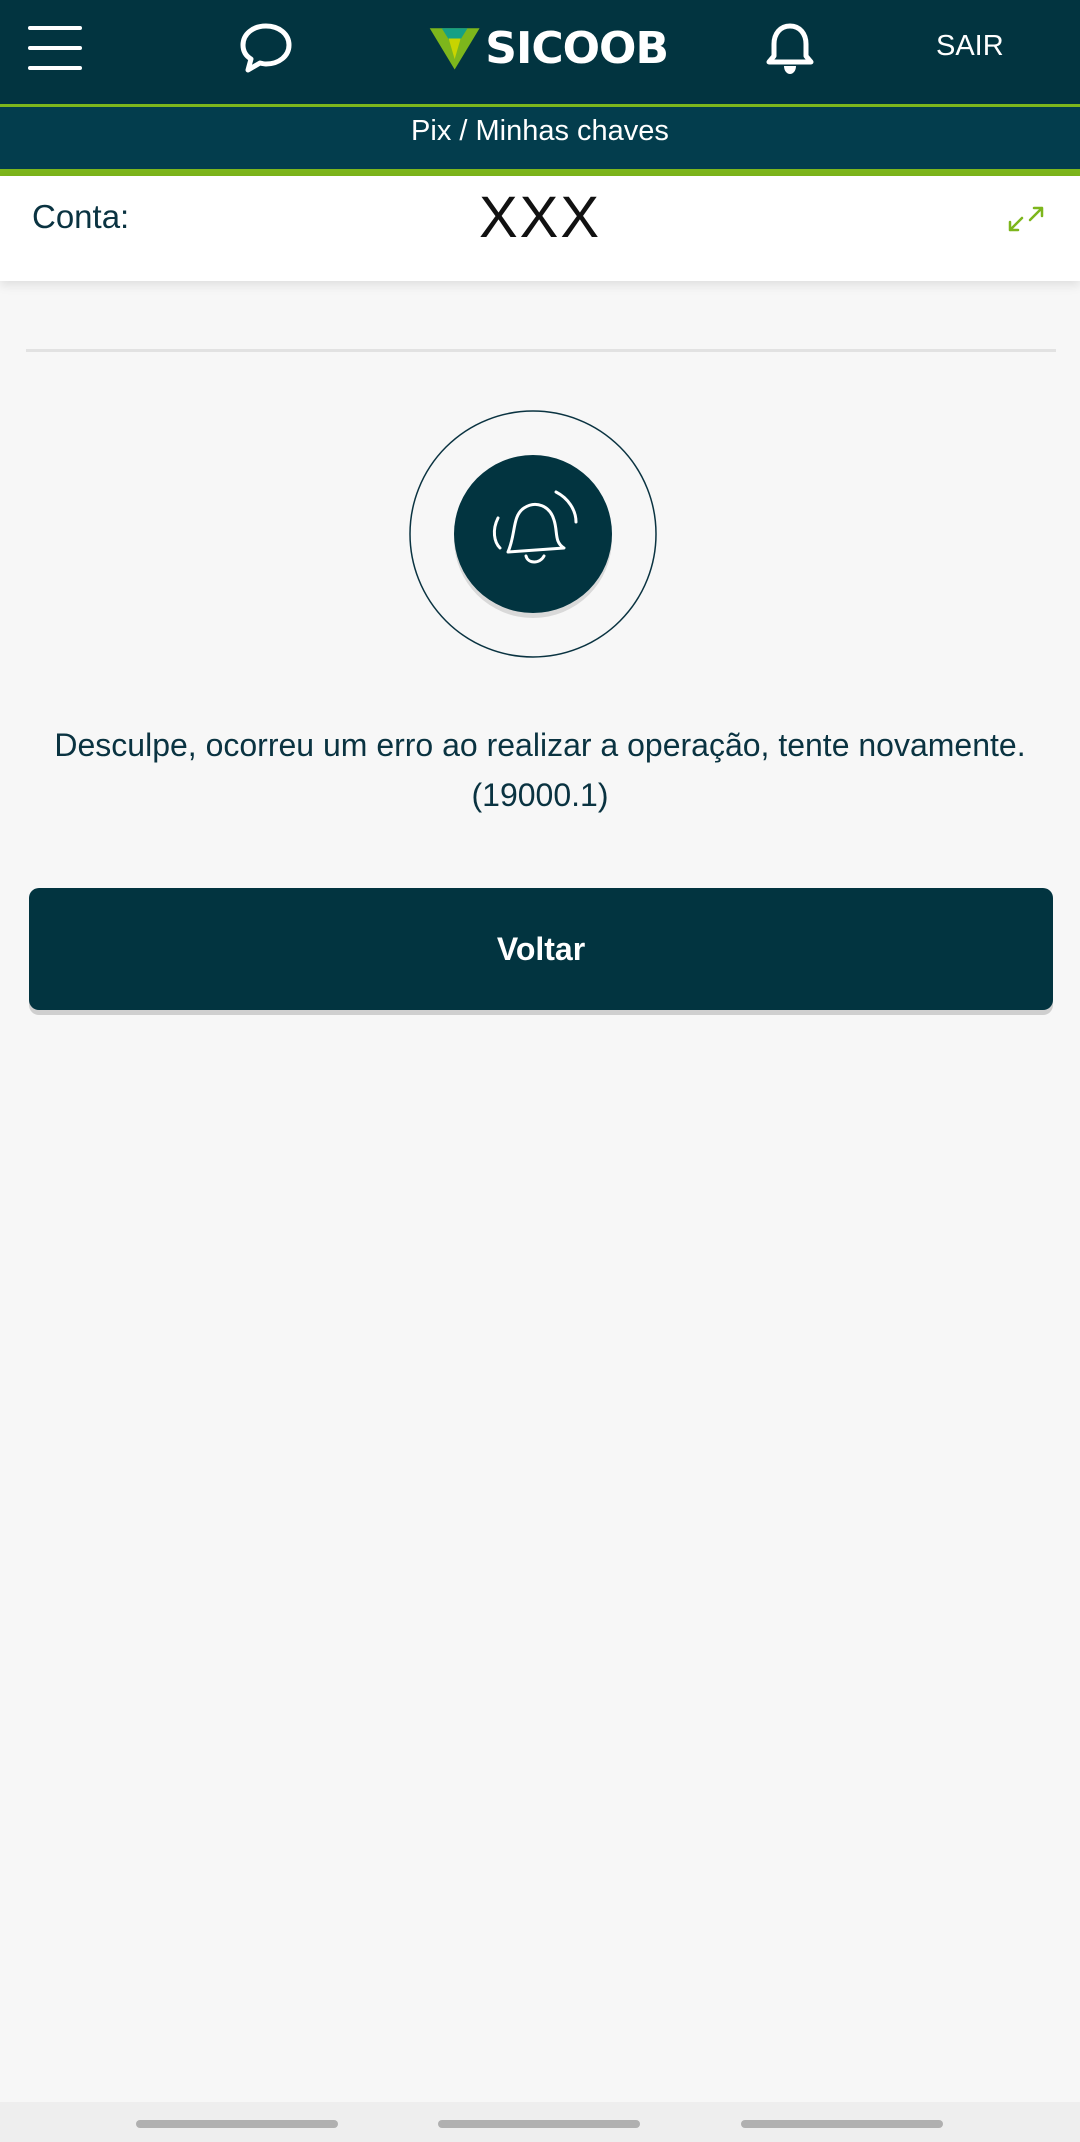 The width and height of the screenshot is (1080, 2142). Describe the element at coordinates (970, 46) in the screenshot. I see `logout-button: SAIR` at that location.